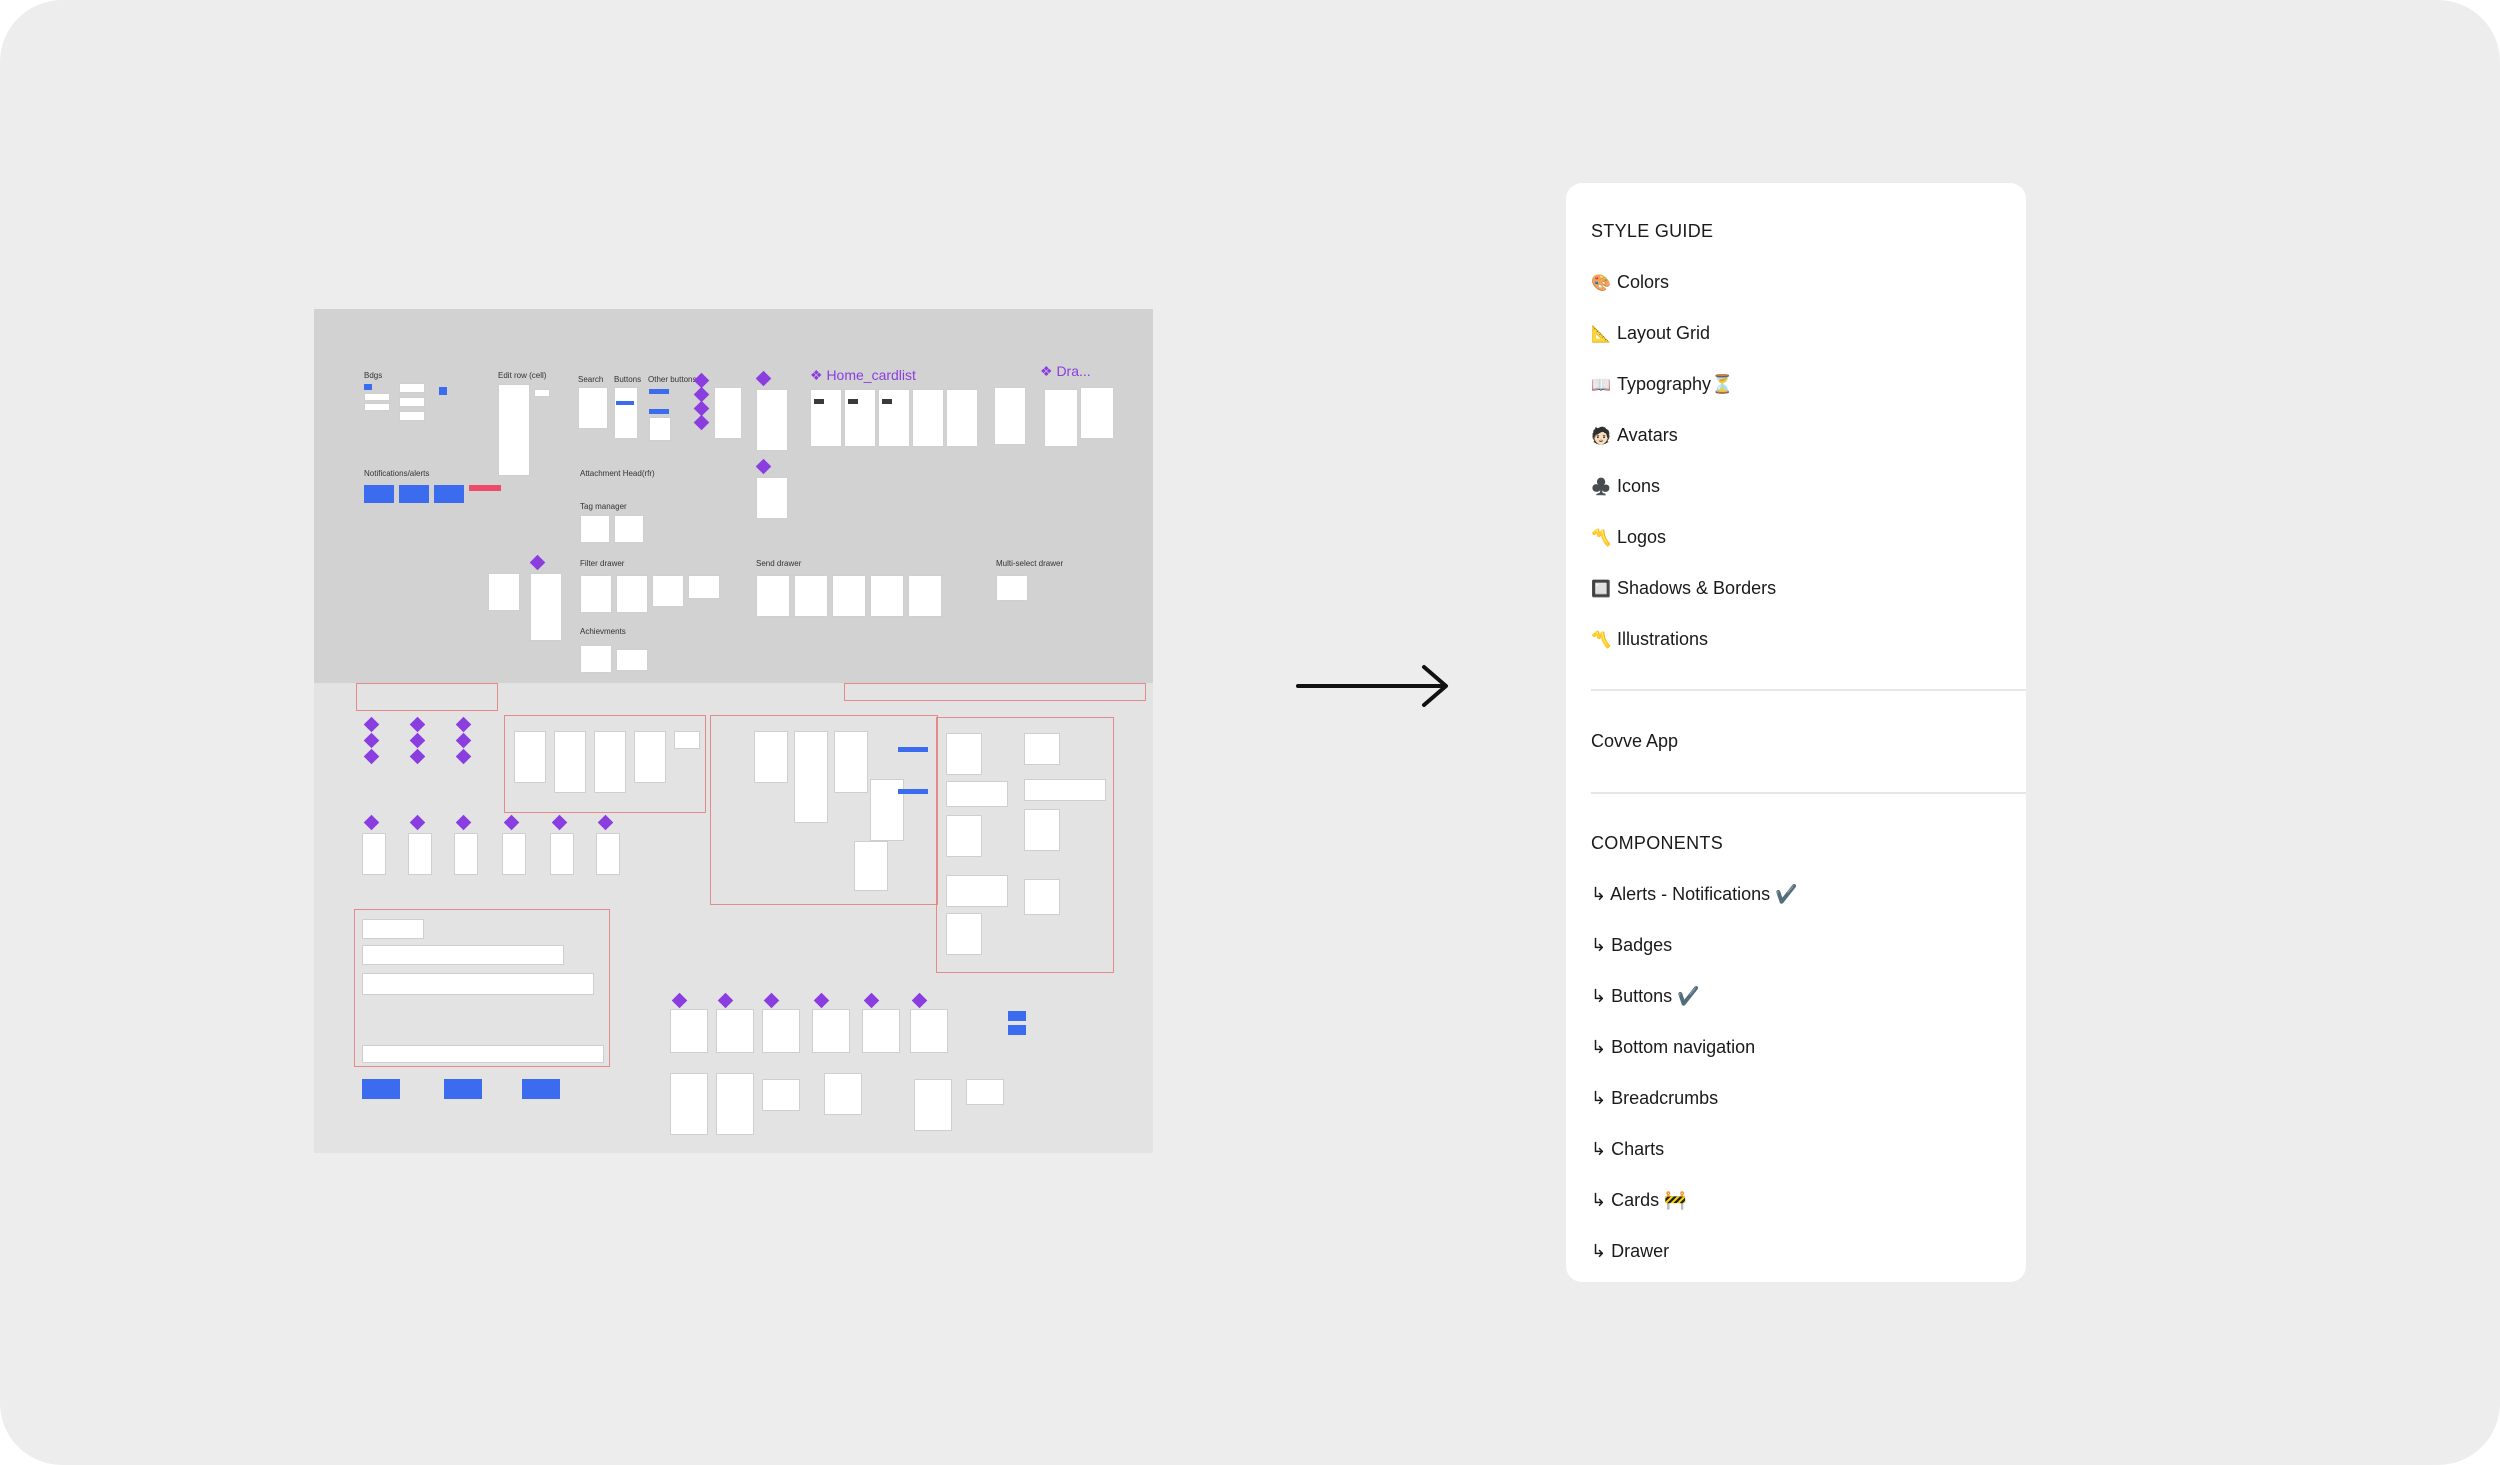 The image size is (2500, 1465). What do you see at coordinates (1627, 1149) in the screenshot?
I see `page-item-charts: ↳ Charts` at bounding box center [1627, 1149].